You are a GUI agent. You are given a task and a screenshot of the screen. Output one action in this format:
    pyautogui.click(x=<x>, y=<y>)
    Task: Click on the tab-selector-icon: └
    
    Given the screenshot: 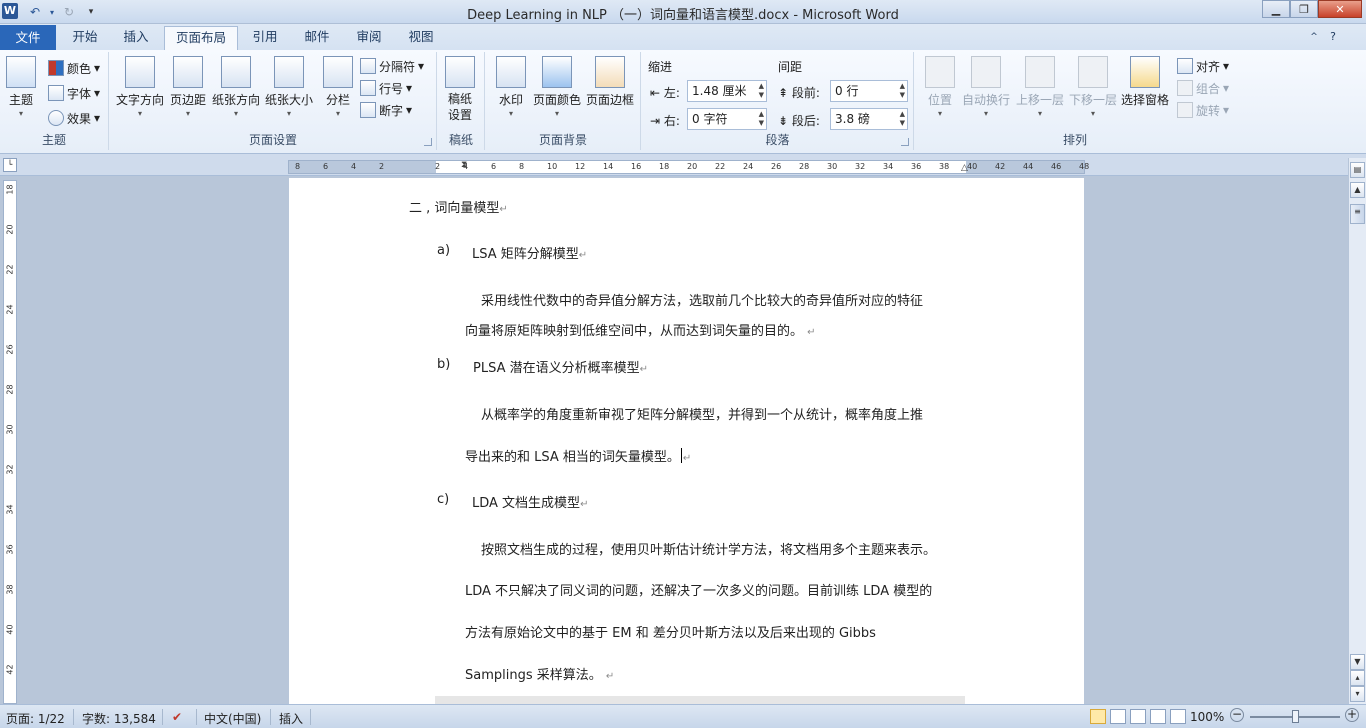 What is the action you would take?
    pyautogui.click(x=10, y=165)
    